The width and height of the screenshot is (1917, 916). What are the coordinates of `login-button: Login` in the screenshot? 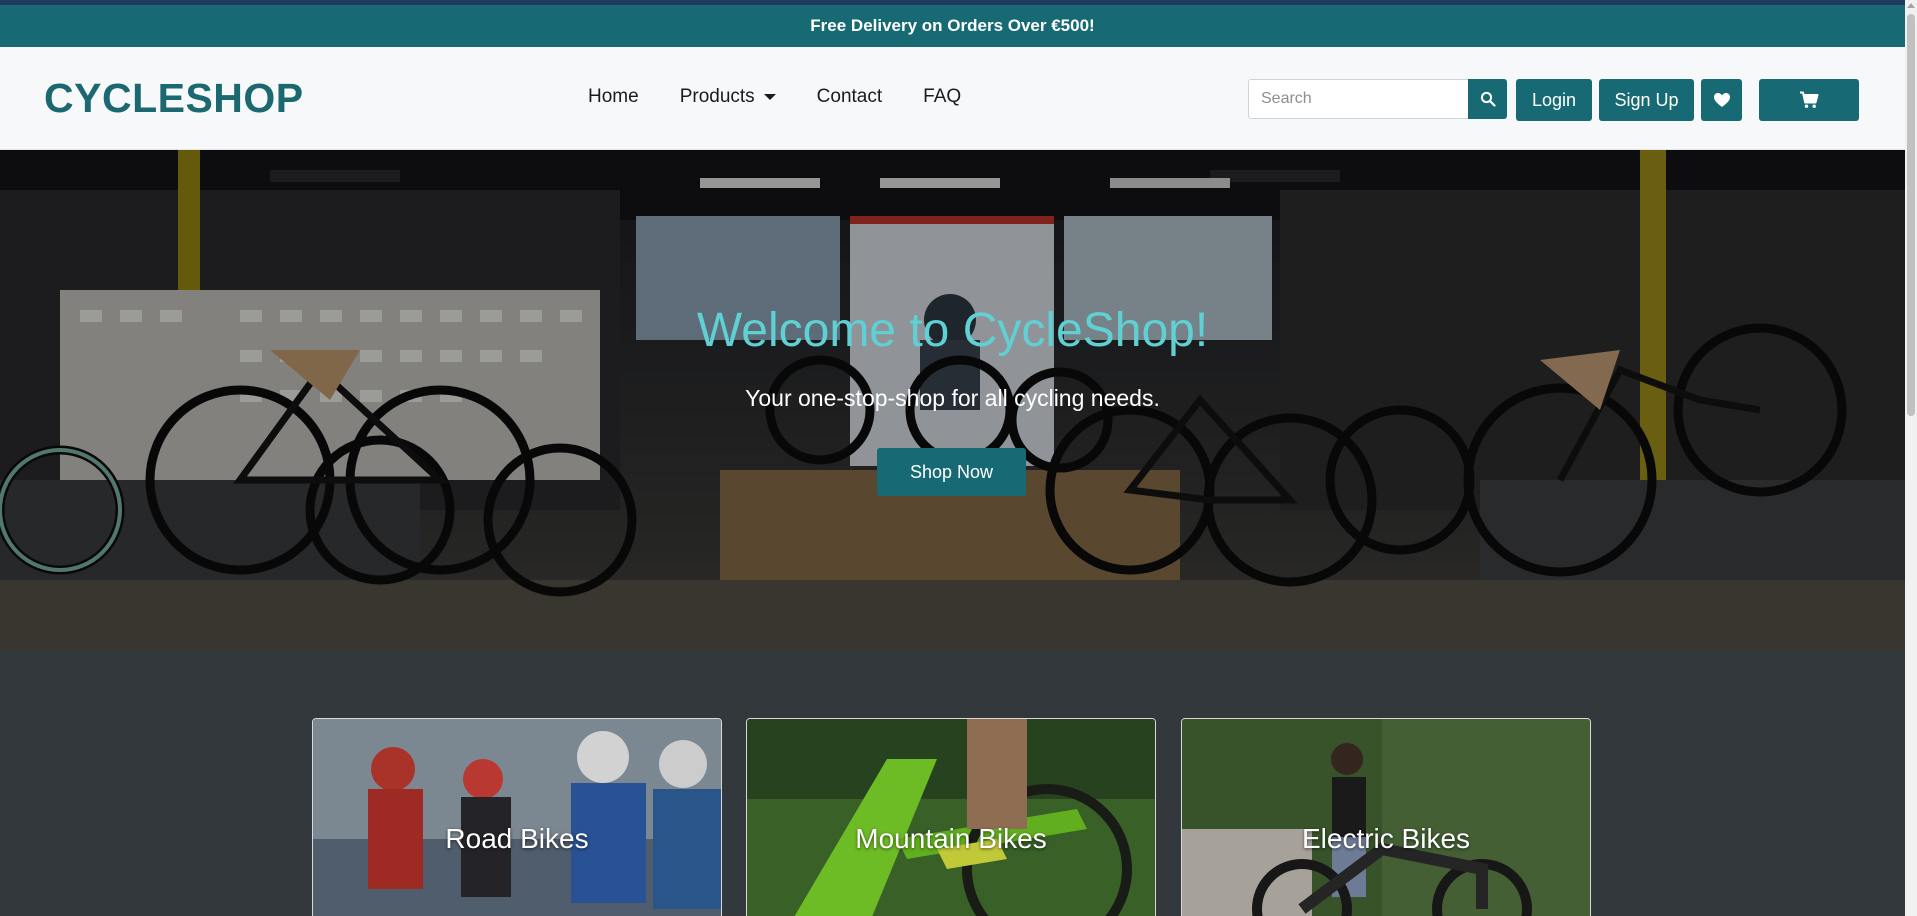 It's located at (1554, 100).